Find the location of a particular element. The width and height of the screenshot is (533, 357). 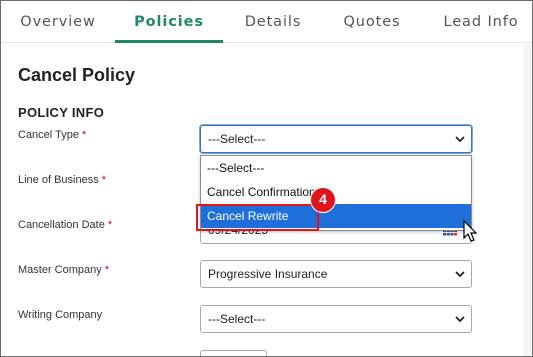

writing-company-label-text: Writing Company is located at coordinates (60, 315).